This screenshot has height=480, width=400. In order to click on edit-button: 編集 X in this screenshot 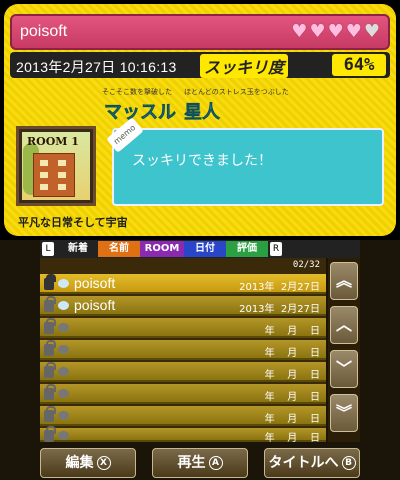, I will do `click(88, 463)`.